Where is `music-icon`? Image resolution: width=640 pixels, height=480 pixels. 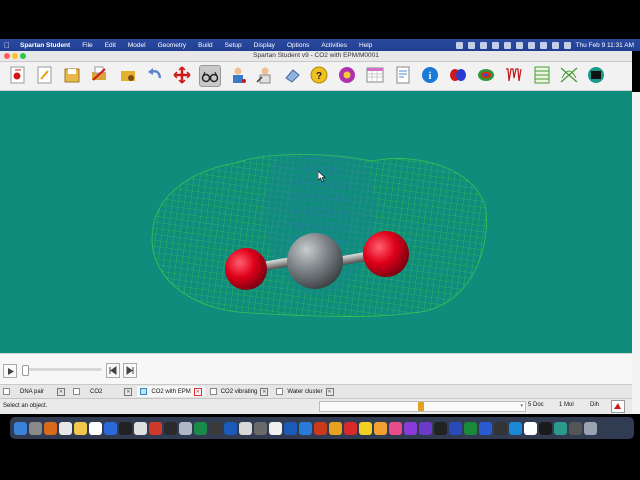
music-icon is located at coordinates (170, 428).